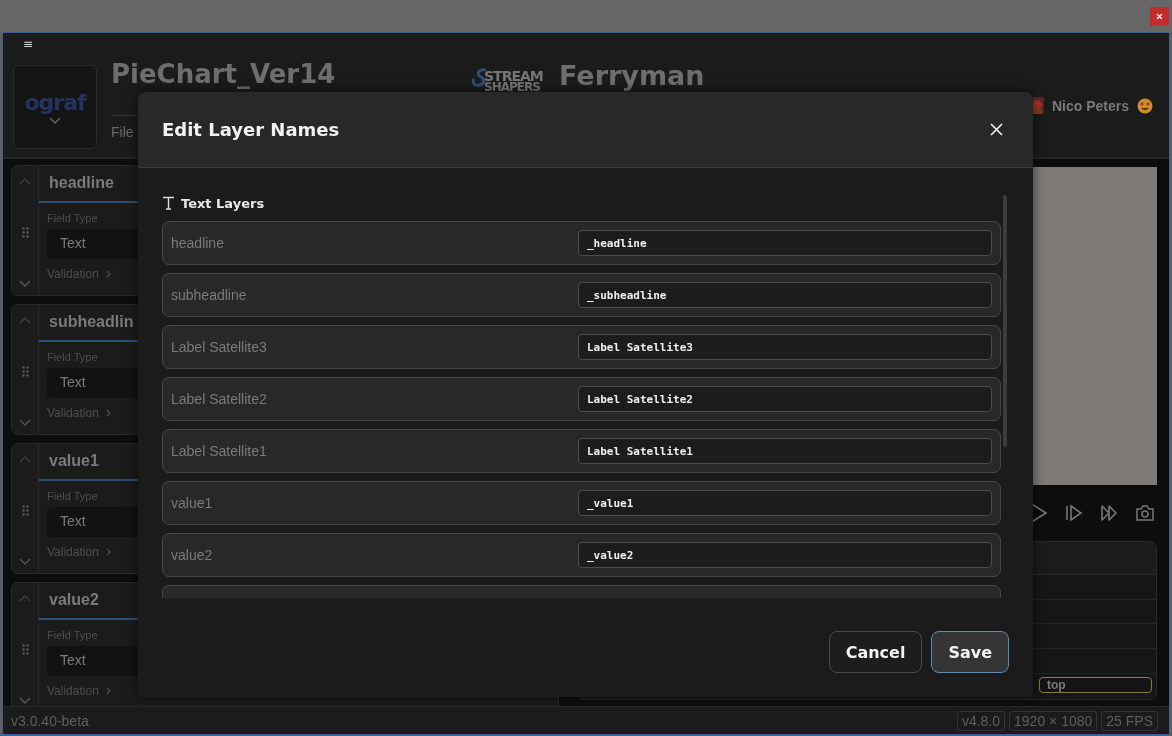  What do you see at coordinates (1090, 105) in the screenshot?
I see `user-name: Nico Peters` at bounding box center [1090, 105].